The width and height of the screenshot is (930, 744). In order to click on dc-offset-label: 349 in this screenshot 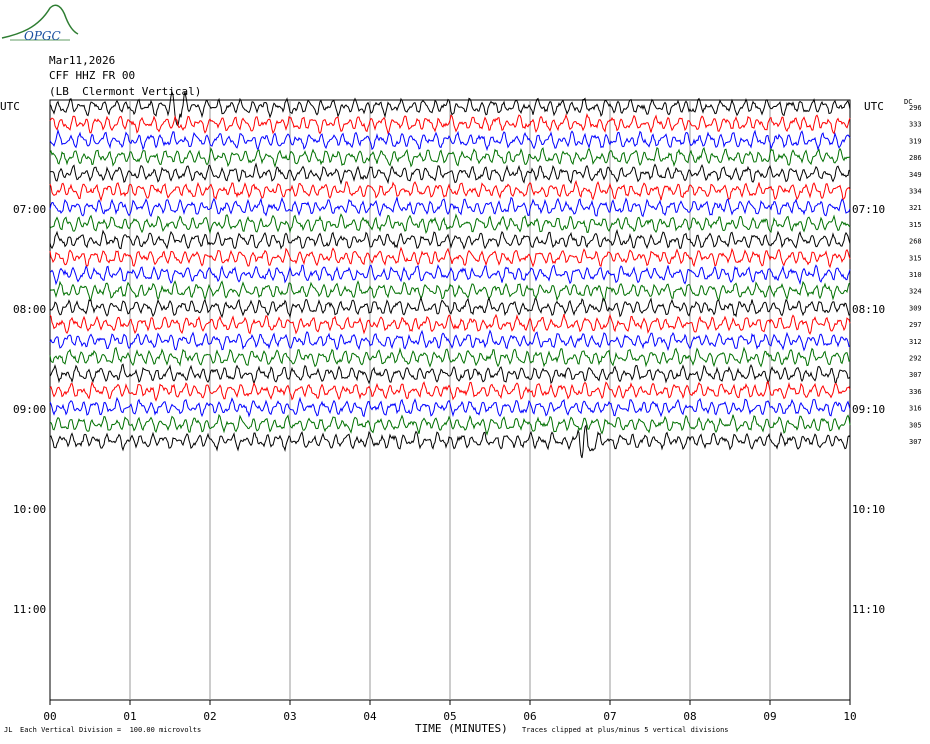, I will do `click(915, 175)`.